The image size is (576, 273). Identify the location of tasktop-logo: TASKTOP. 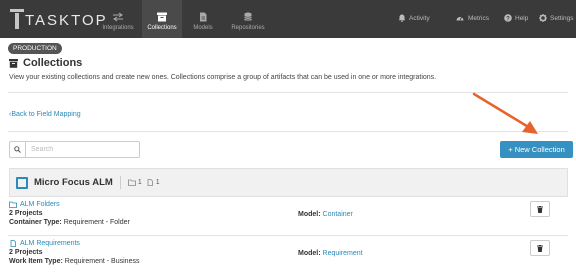
(59, 18).